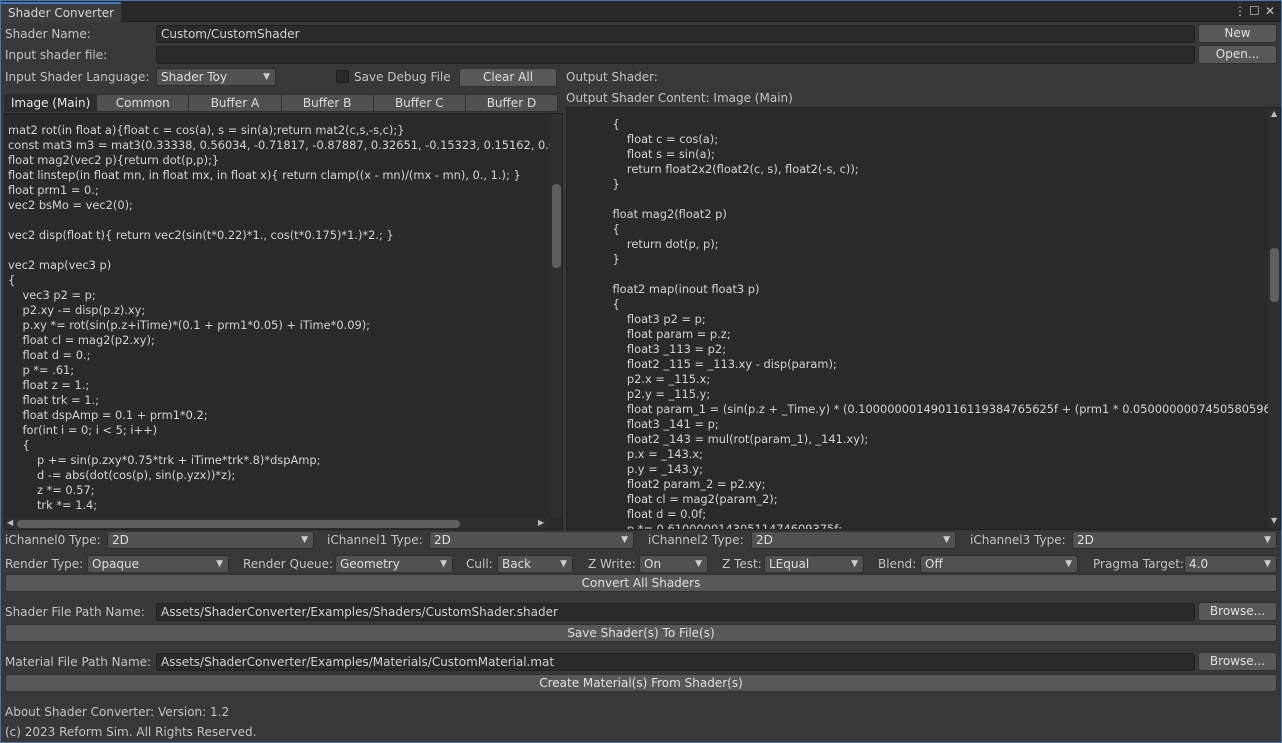 The image size is (1282, 743). I want to click on output-vertical-thumb, so click(1274, 275).